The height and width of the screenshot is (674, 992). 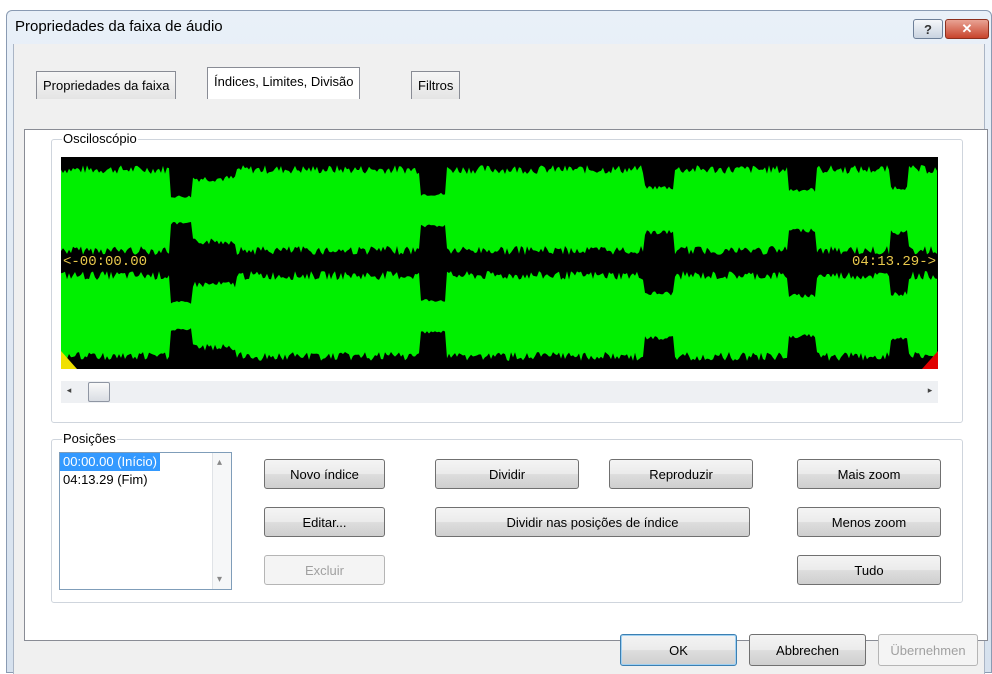 I want to click on help-button: ?, so click(x=928, y=29).